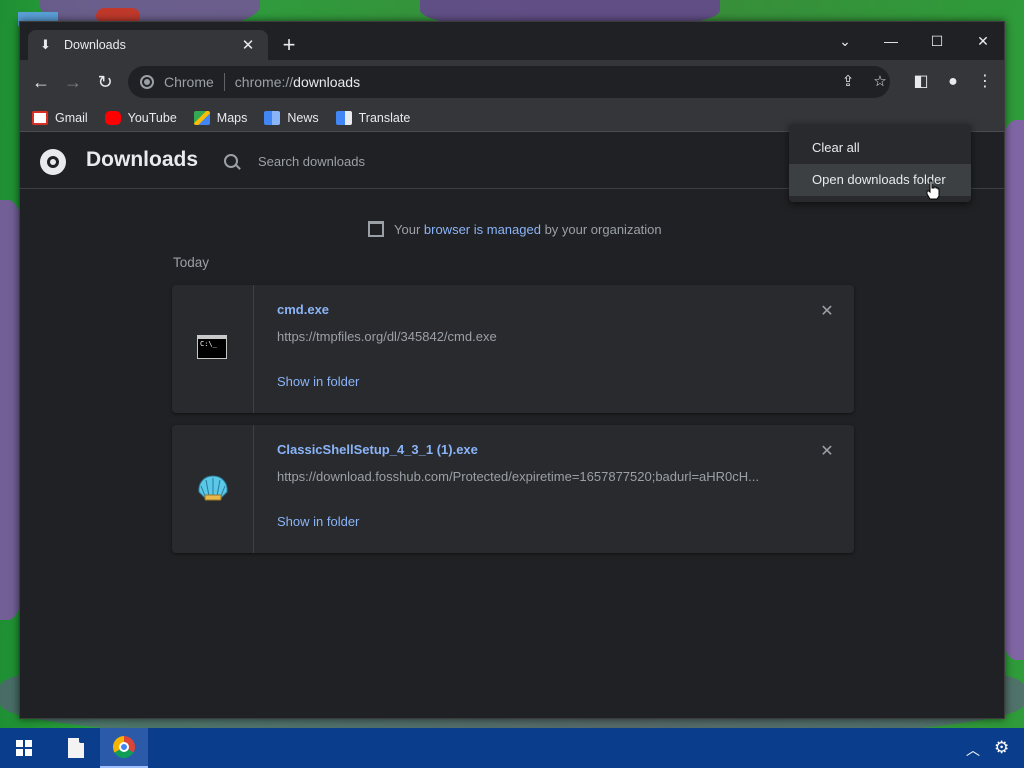 This screenshot has width=1024, height=768. Describe the element at coordinates (303, 309) in the screenshot. I see `download-file-name: cmd.exe` at that location.